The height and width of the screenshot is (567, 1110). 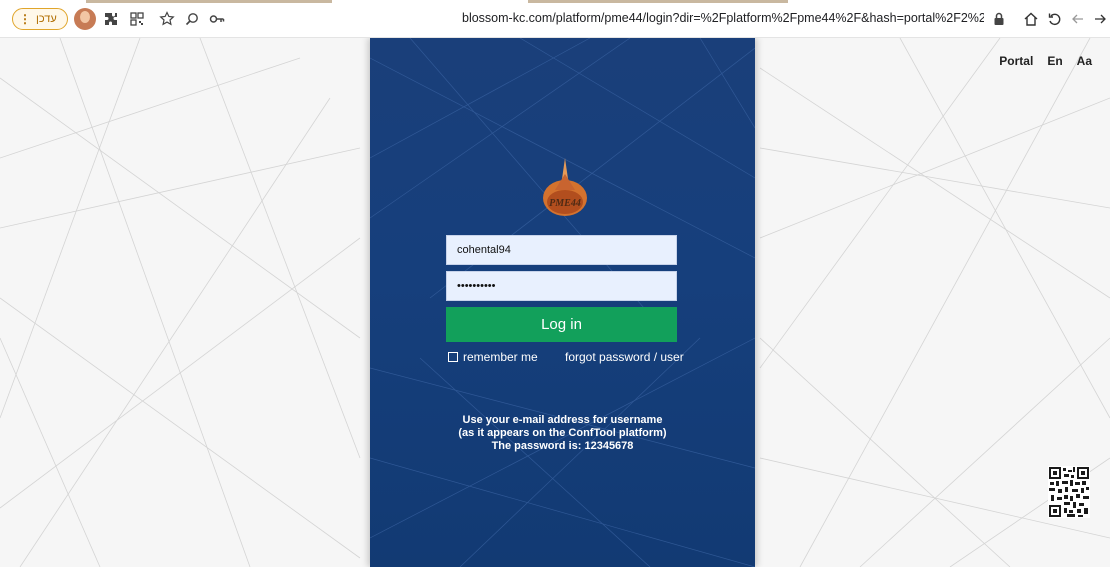 I want to click on instructions-line-2: (as it appears on the ConfTool platform), so click(x=562, y=433).